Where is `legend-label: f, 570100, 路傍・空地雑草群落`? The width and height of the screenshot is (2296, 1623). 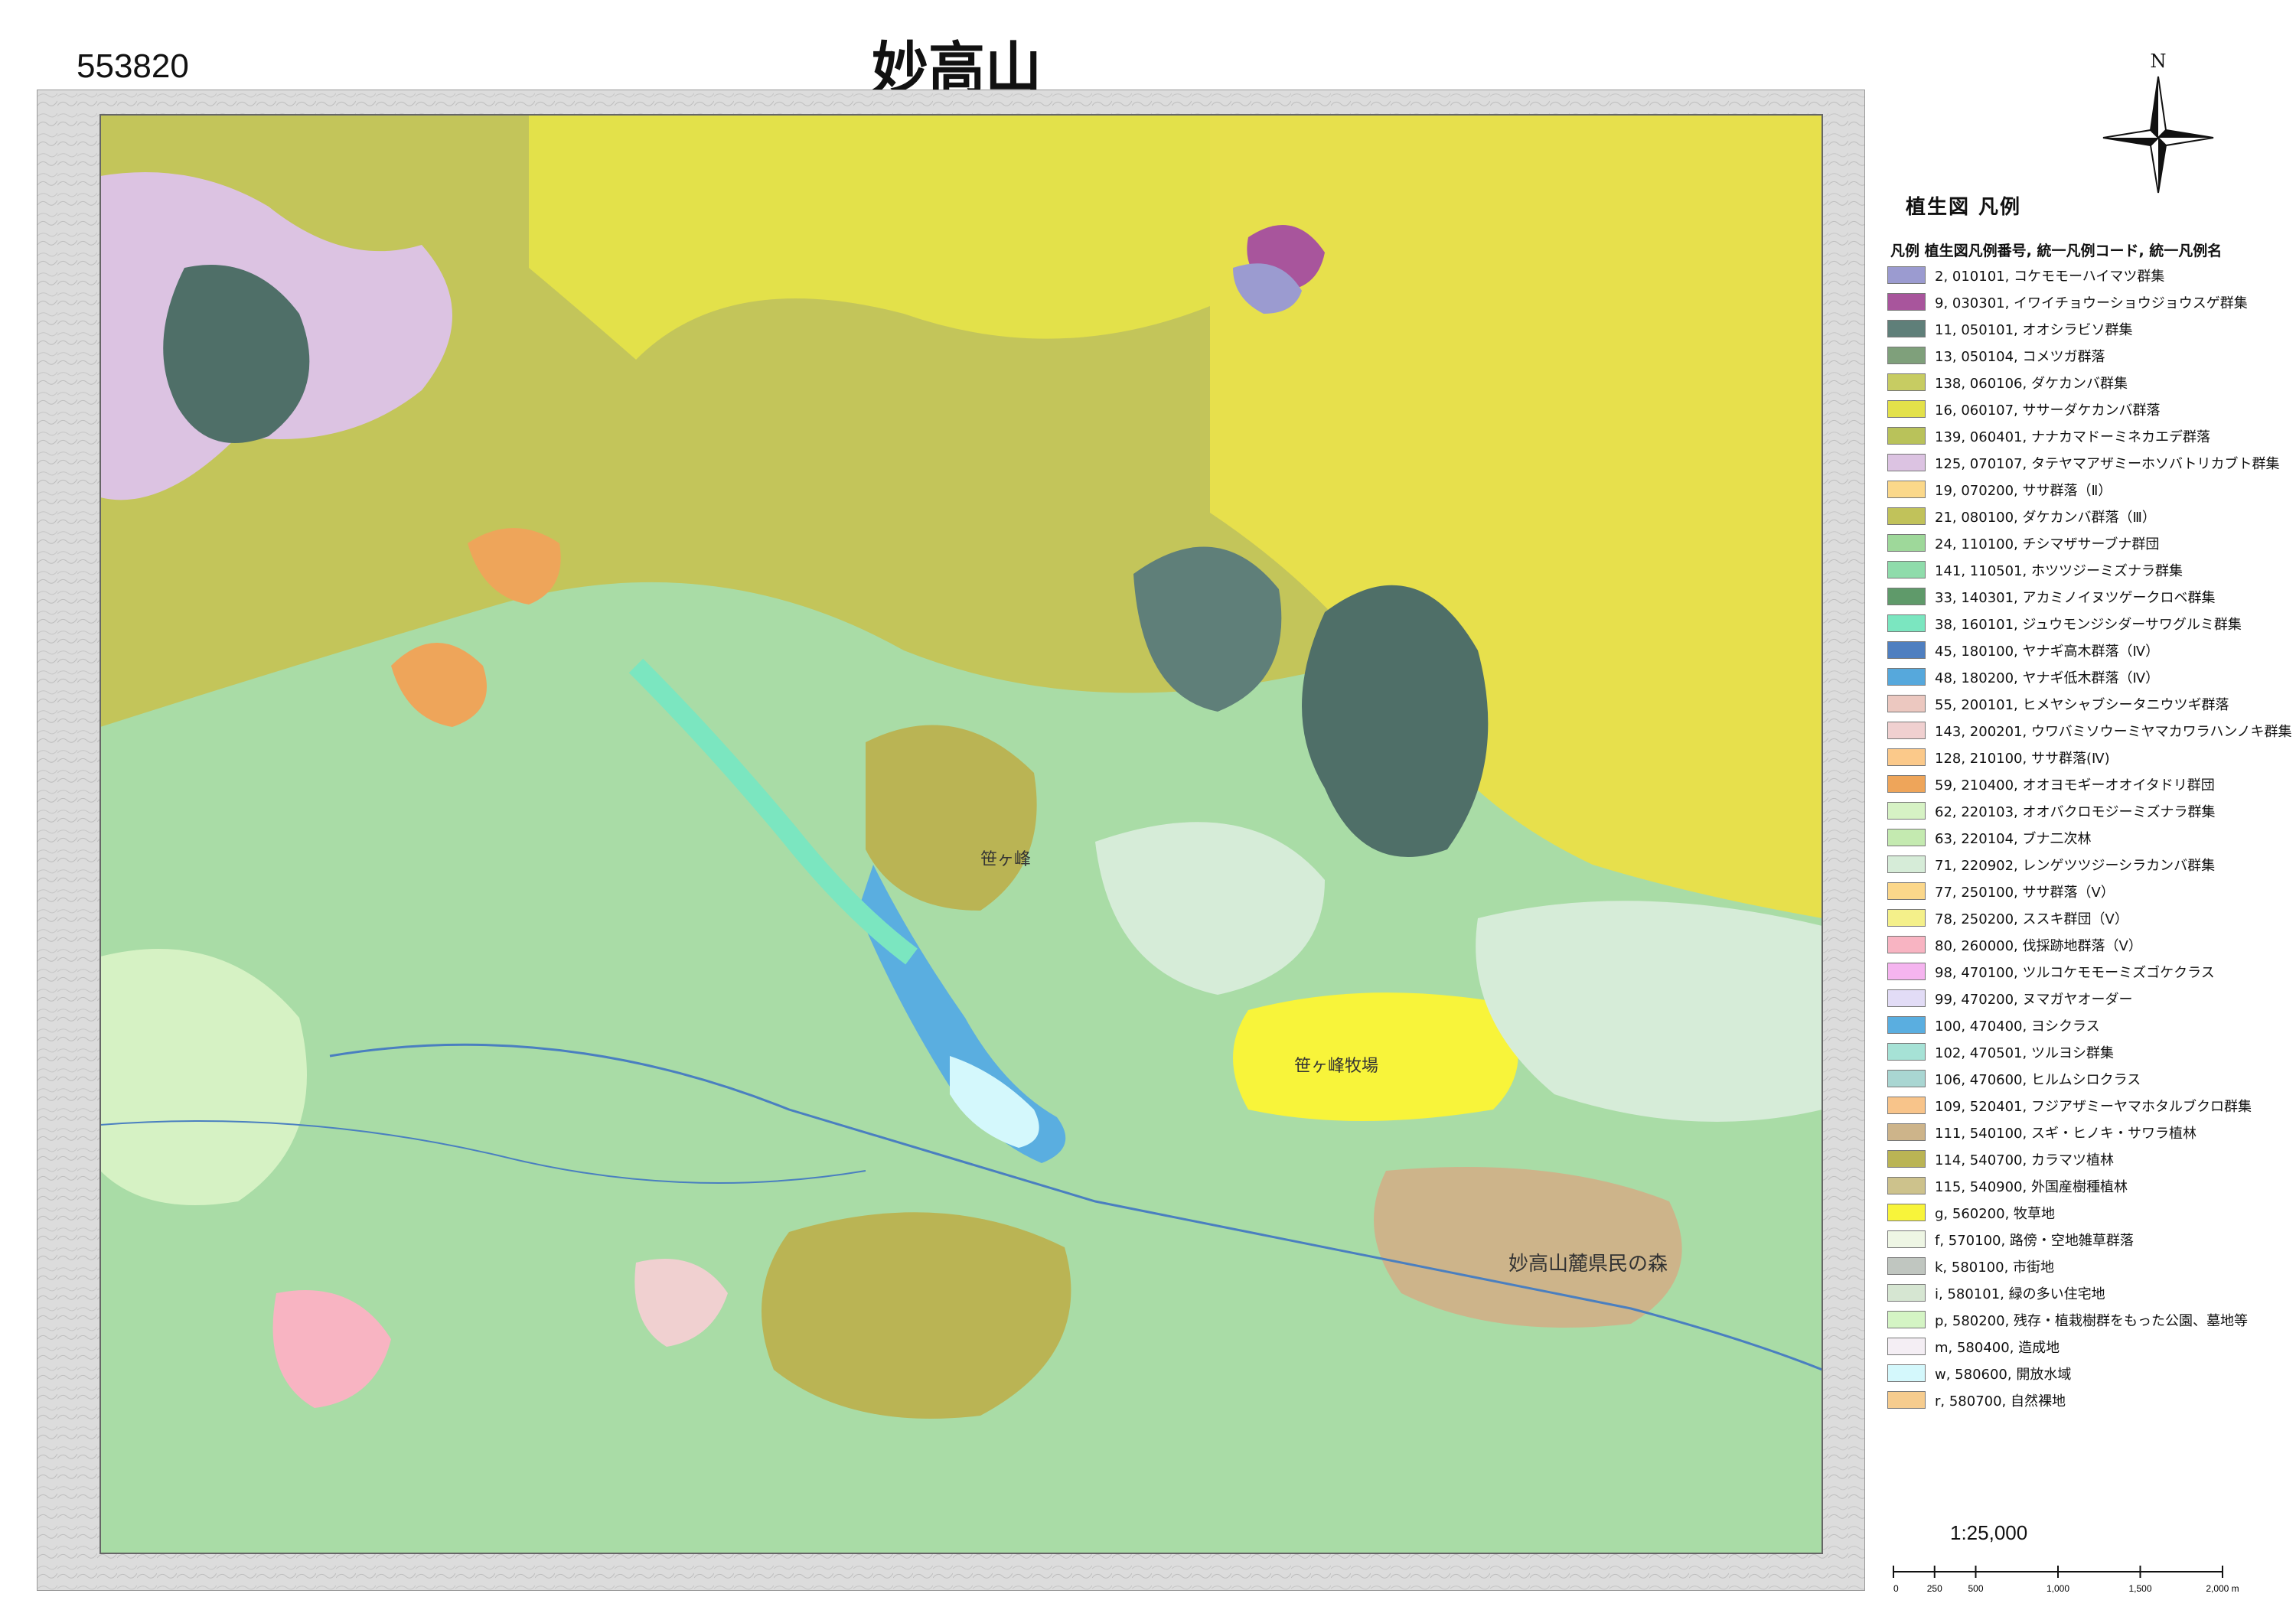
legend-label: f, 570100, 路傍・空地雑草群落 is located at coordinates (2034, 1240).